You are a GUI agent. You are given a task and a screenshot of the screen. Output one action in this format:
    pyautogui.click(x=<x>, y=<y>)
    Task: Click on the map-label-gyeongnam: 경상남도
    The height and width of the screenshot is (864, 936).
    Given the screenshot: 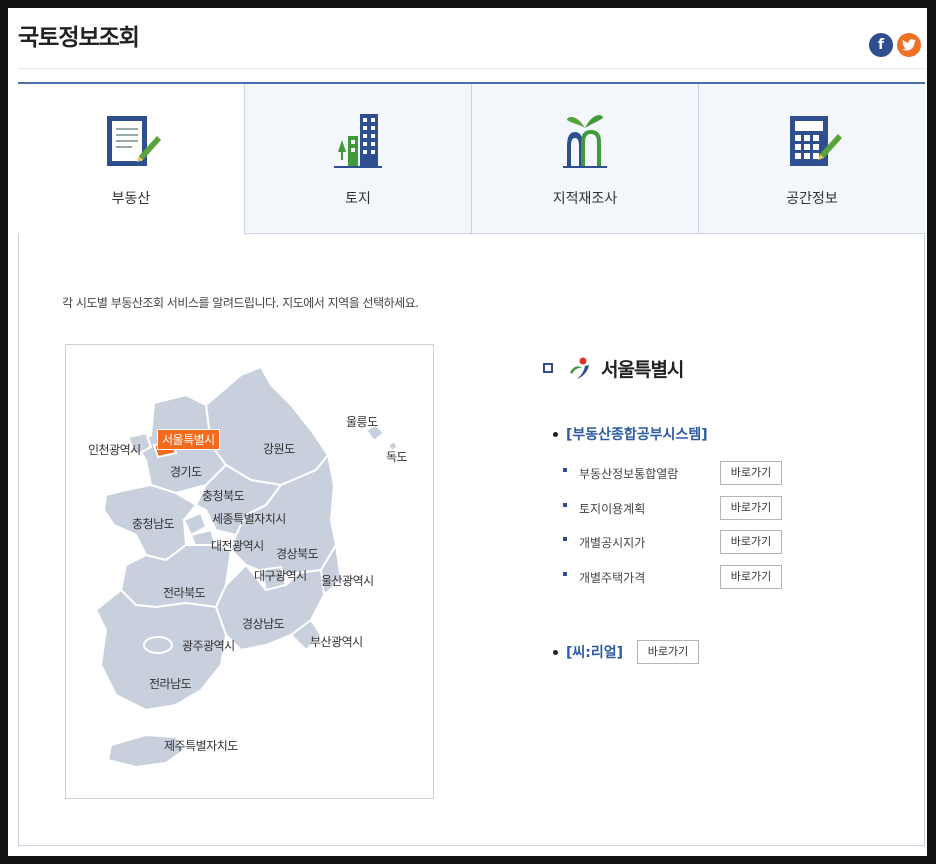 What is the action you would take?
    pyautogui.click(x=263, y=623)
    